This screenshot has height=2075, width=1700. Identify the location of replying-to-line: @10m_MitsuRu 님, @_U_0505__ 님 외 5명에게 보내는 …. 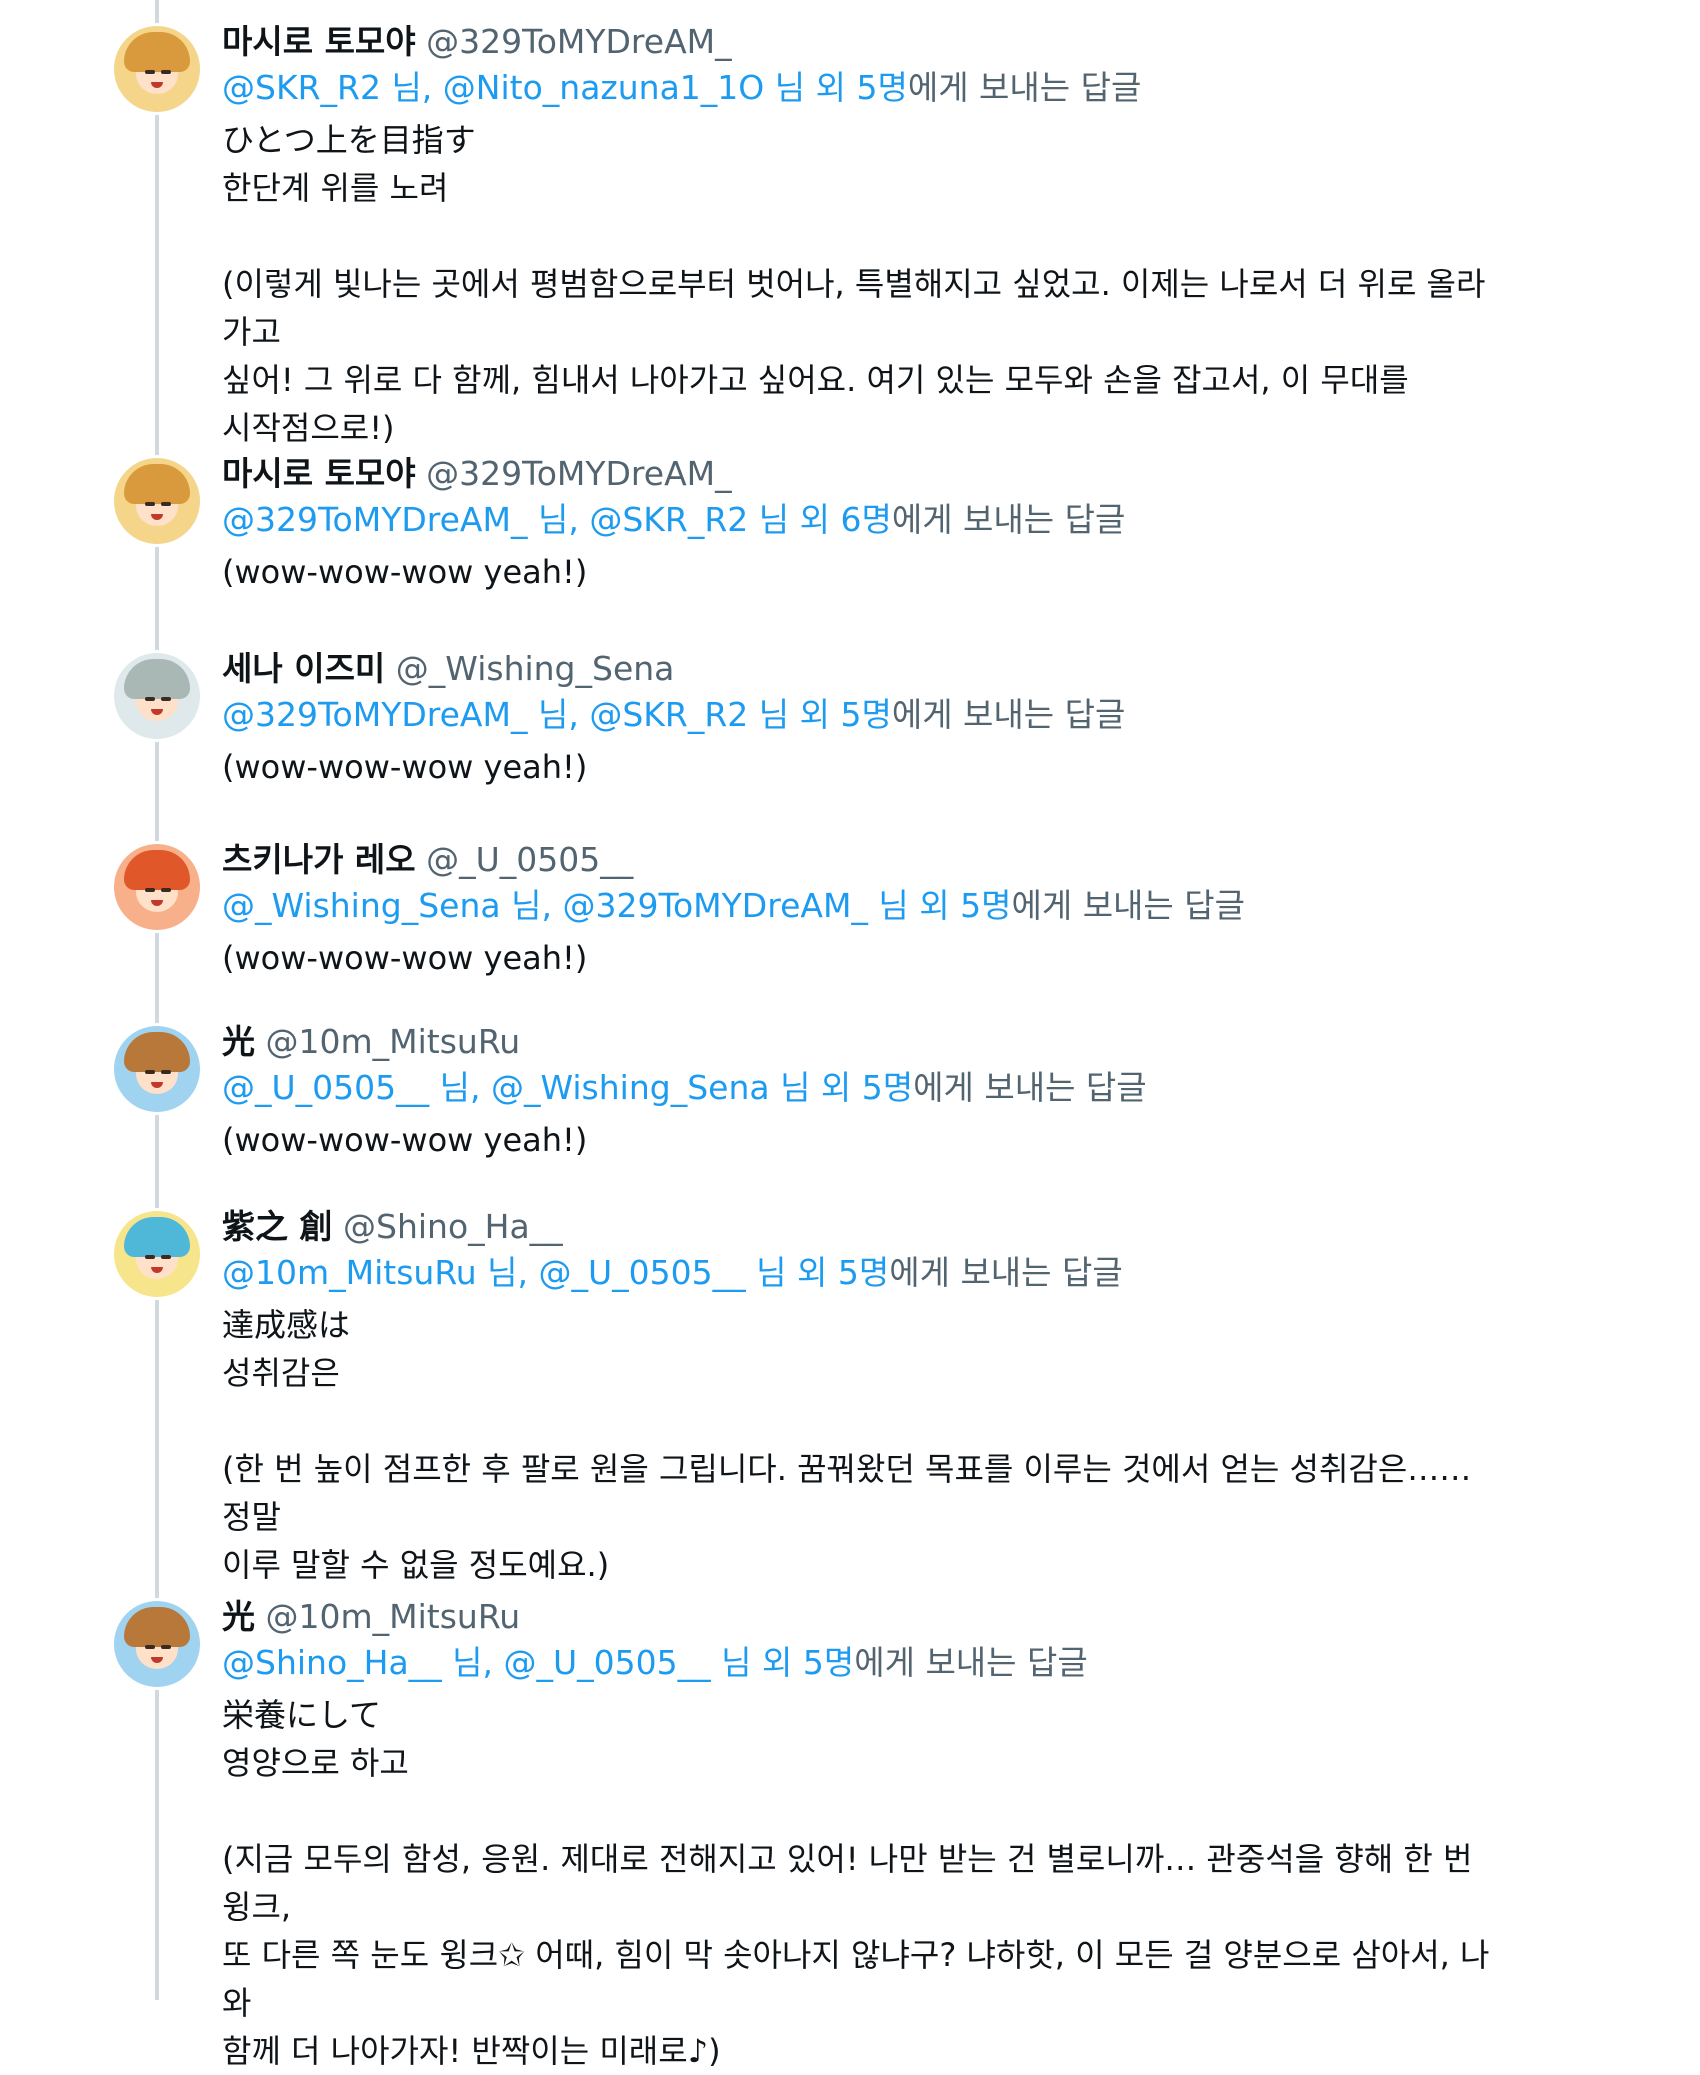
(861, 1273).